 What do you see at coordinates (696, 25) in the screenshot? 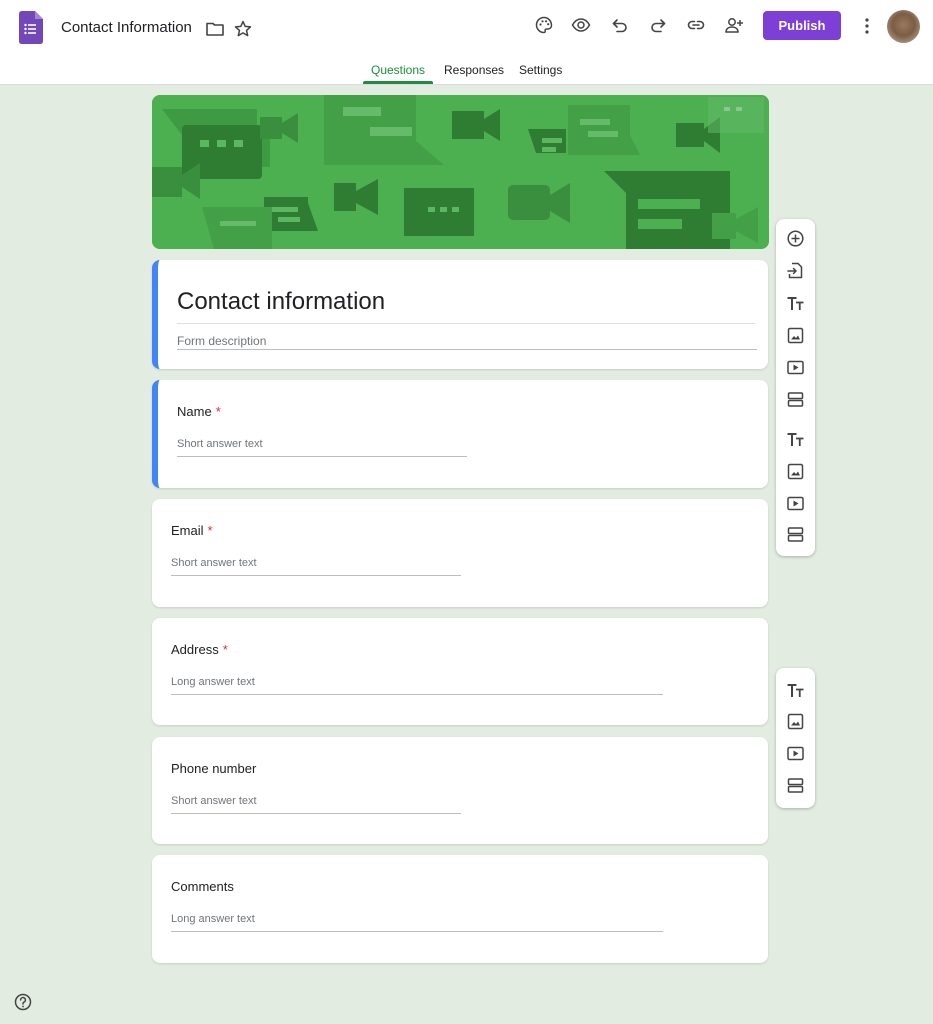
I see `link-icon` at bounding box center [696, 25].